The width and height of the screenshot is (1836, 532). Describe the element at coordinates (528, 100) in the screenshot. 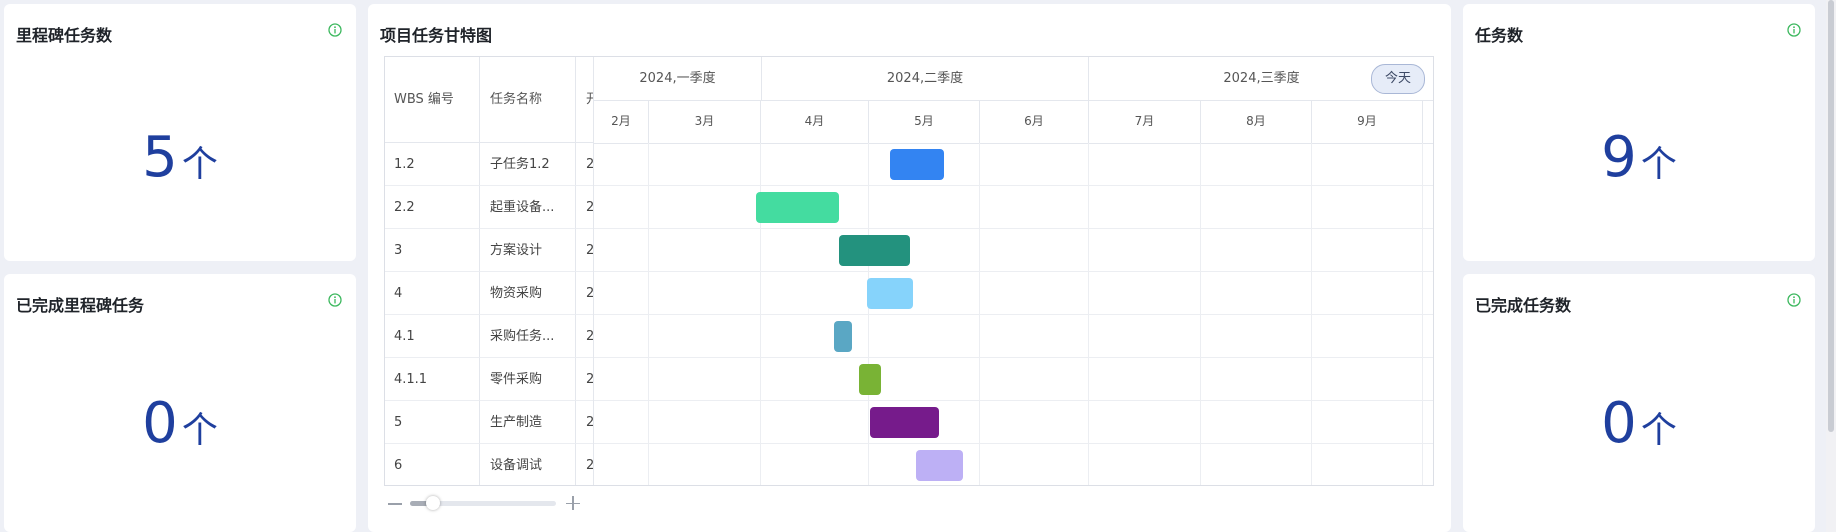

I see `task-name-column-header: 任务名称` at that location.